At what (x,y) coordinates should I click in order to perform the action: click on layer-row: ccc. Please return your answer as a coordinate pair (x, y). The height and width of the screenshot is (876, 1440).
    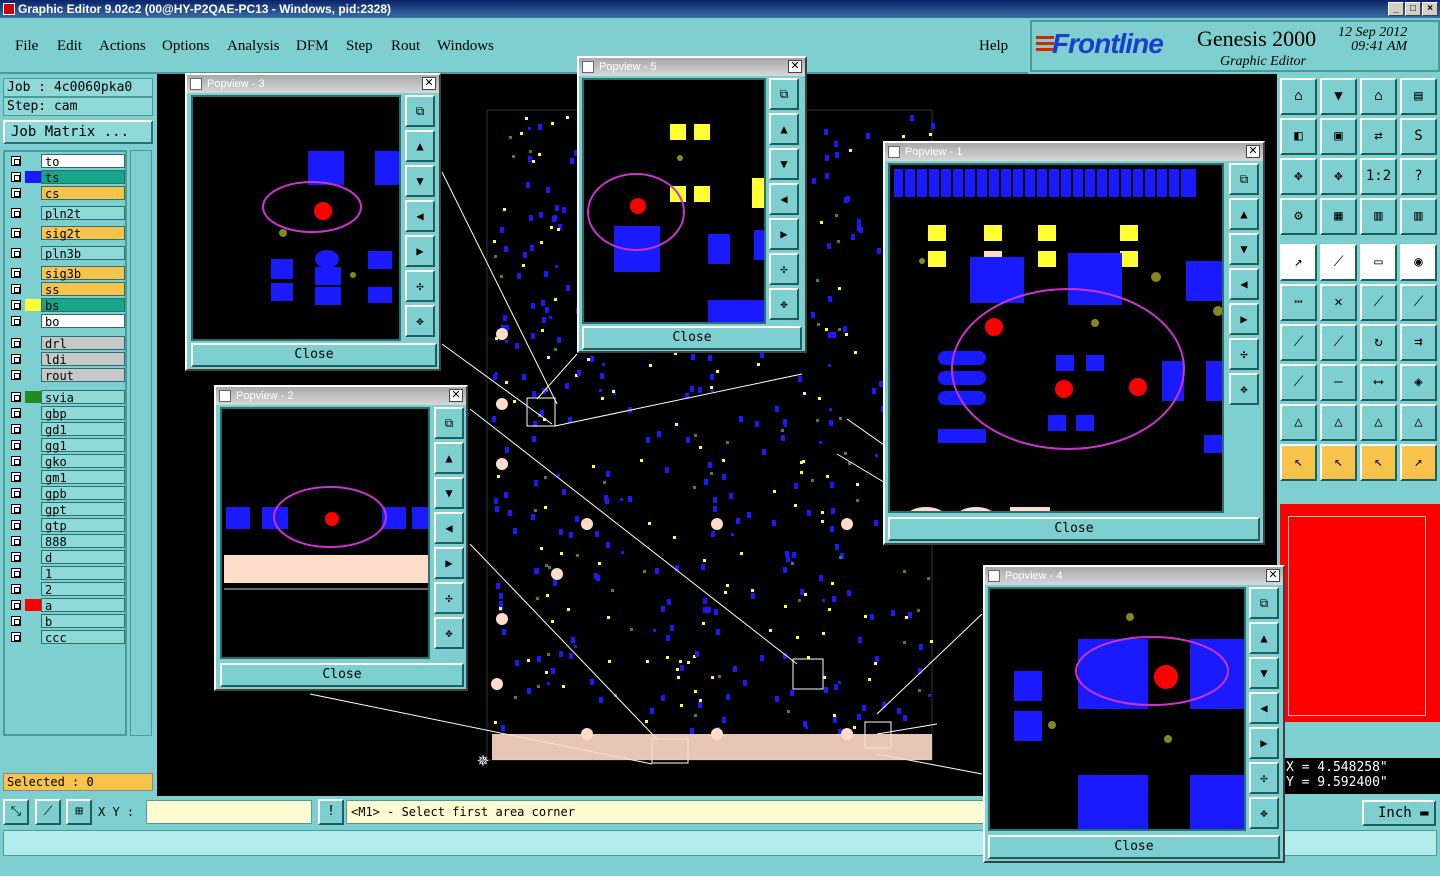
    Looking at the image, I should click on (66, 637).